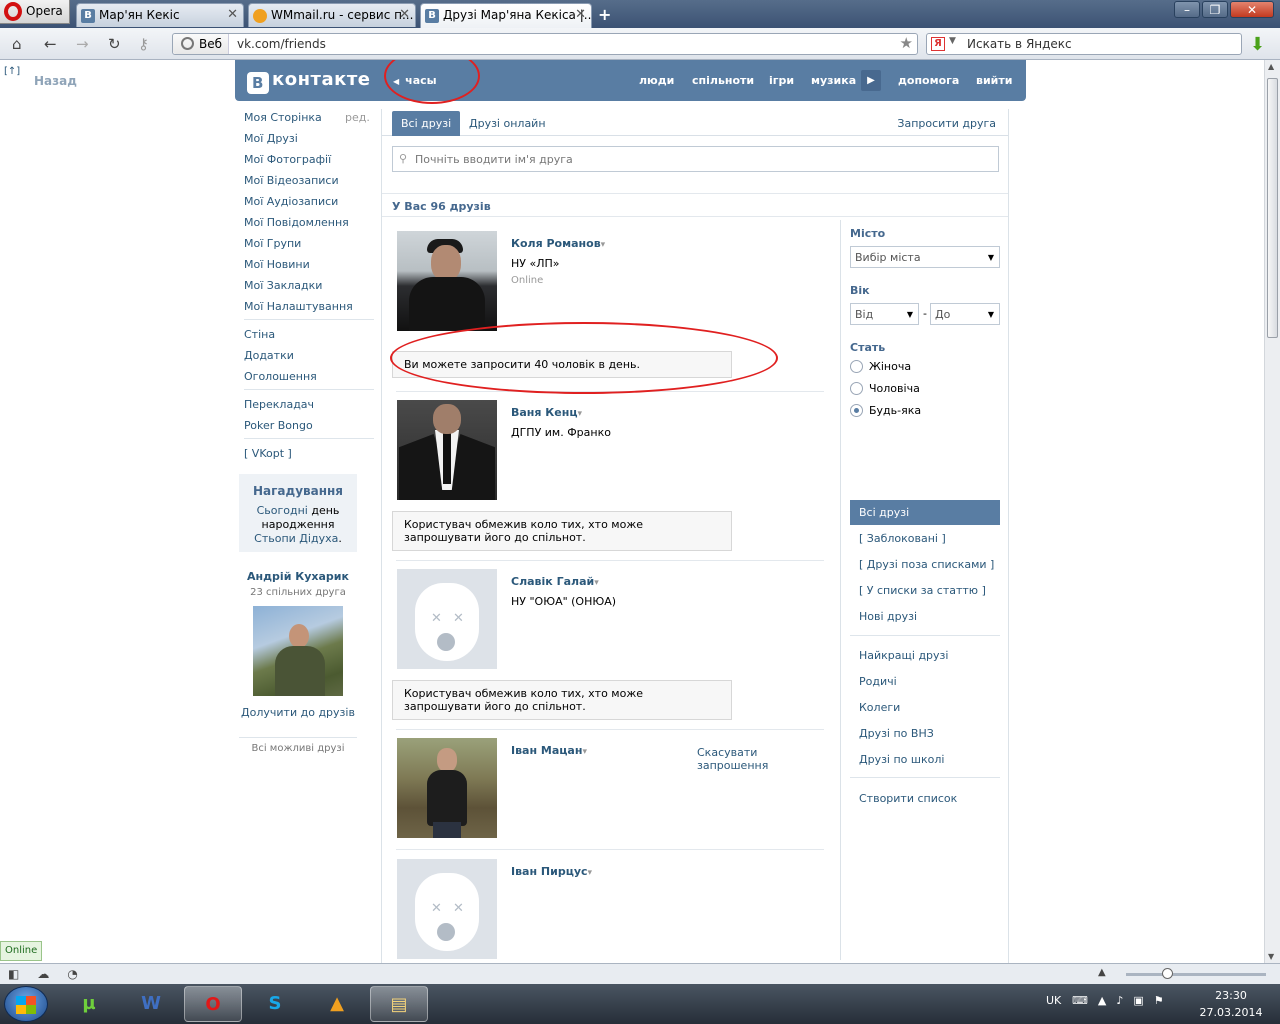 The height and width of the screenshot is (1024, 1280). I want to click on key-icon: ⚷, so click(143, 44).